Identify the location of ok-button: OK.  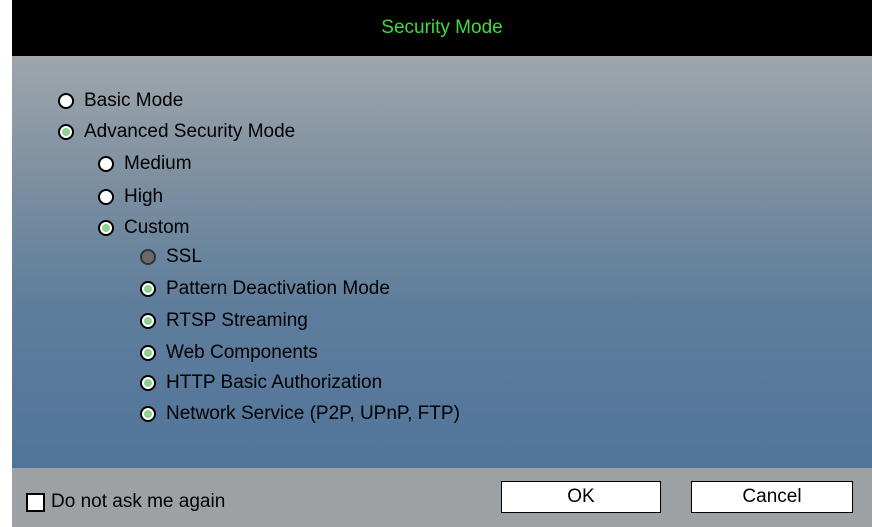
(581, 497).